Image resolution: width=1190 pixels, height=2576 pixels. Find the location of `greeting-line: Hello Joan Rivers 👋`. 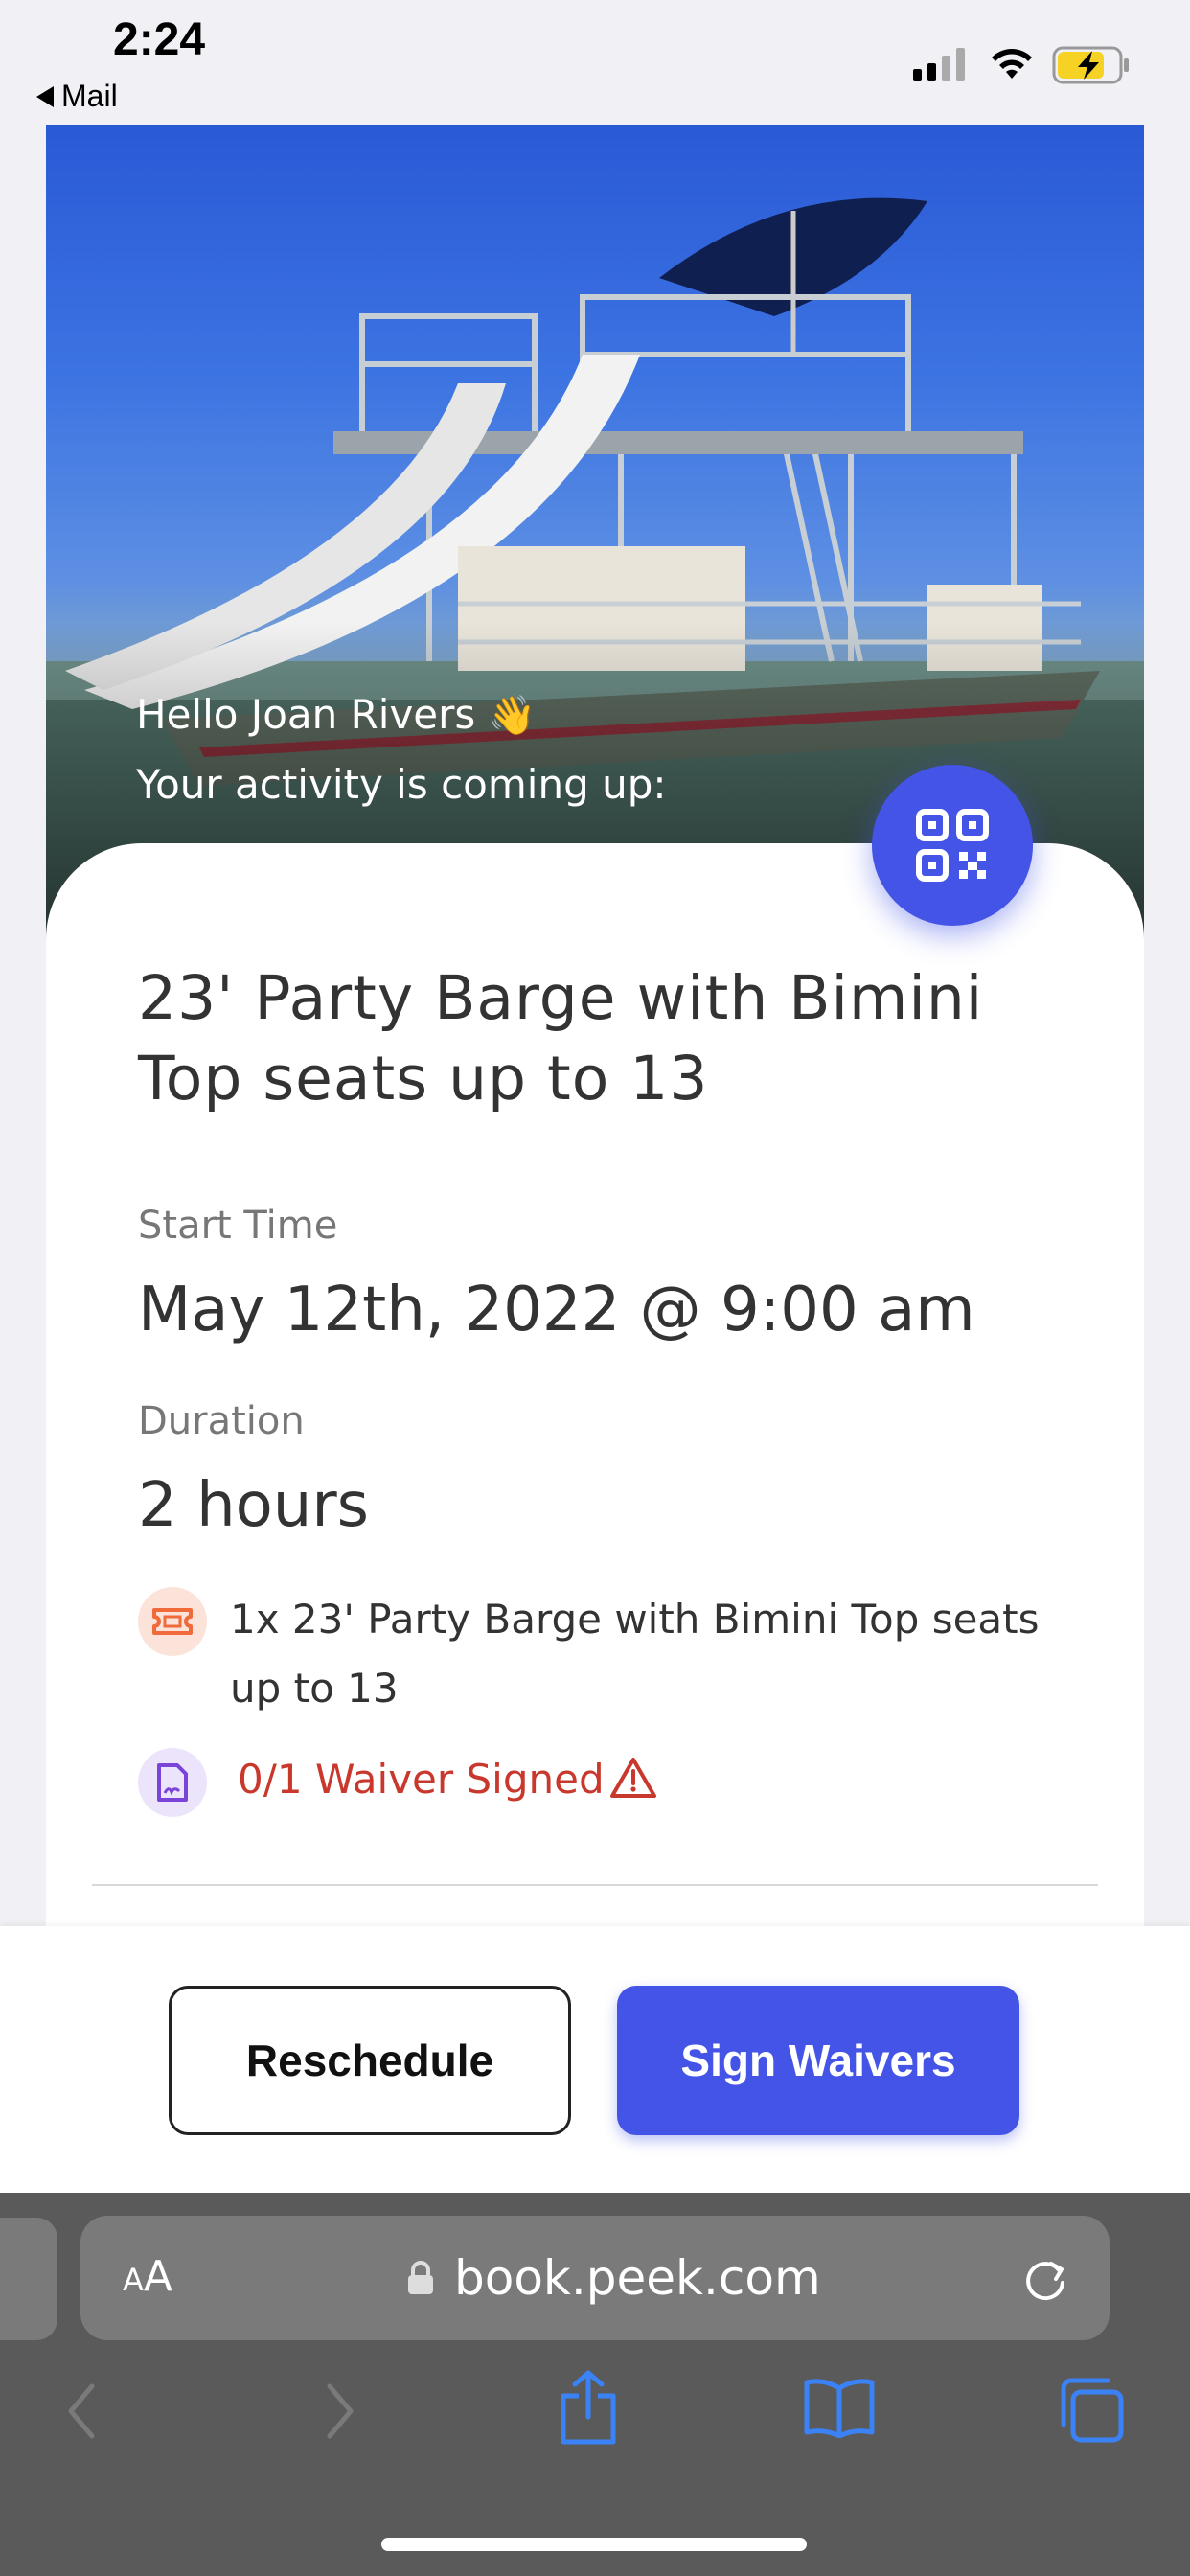

greeting-line: Hello Joan Rivers 👋 is located at coordinates (402, 715).